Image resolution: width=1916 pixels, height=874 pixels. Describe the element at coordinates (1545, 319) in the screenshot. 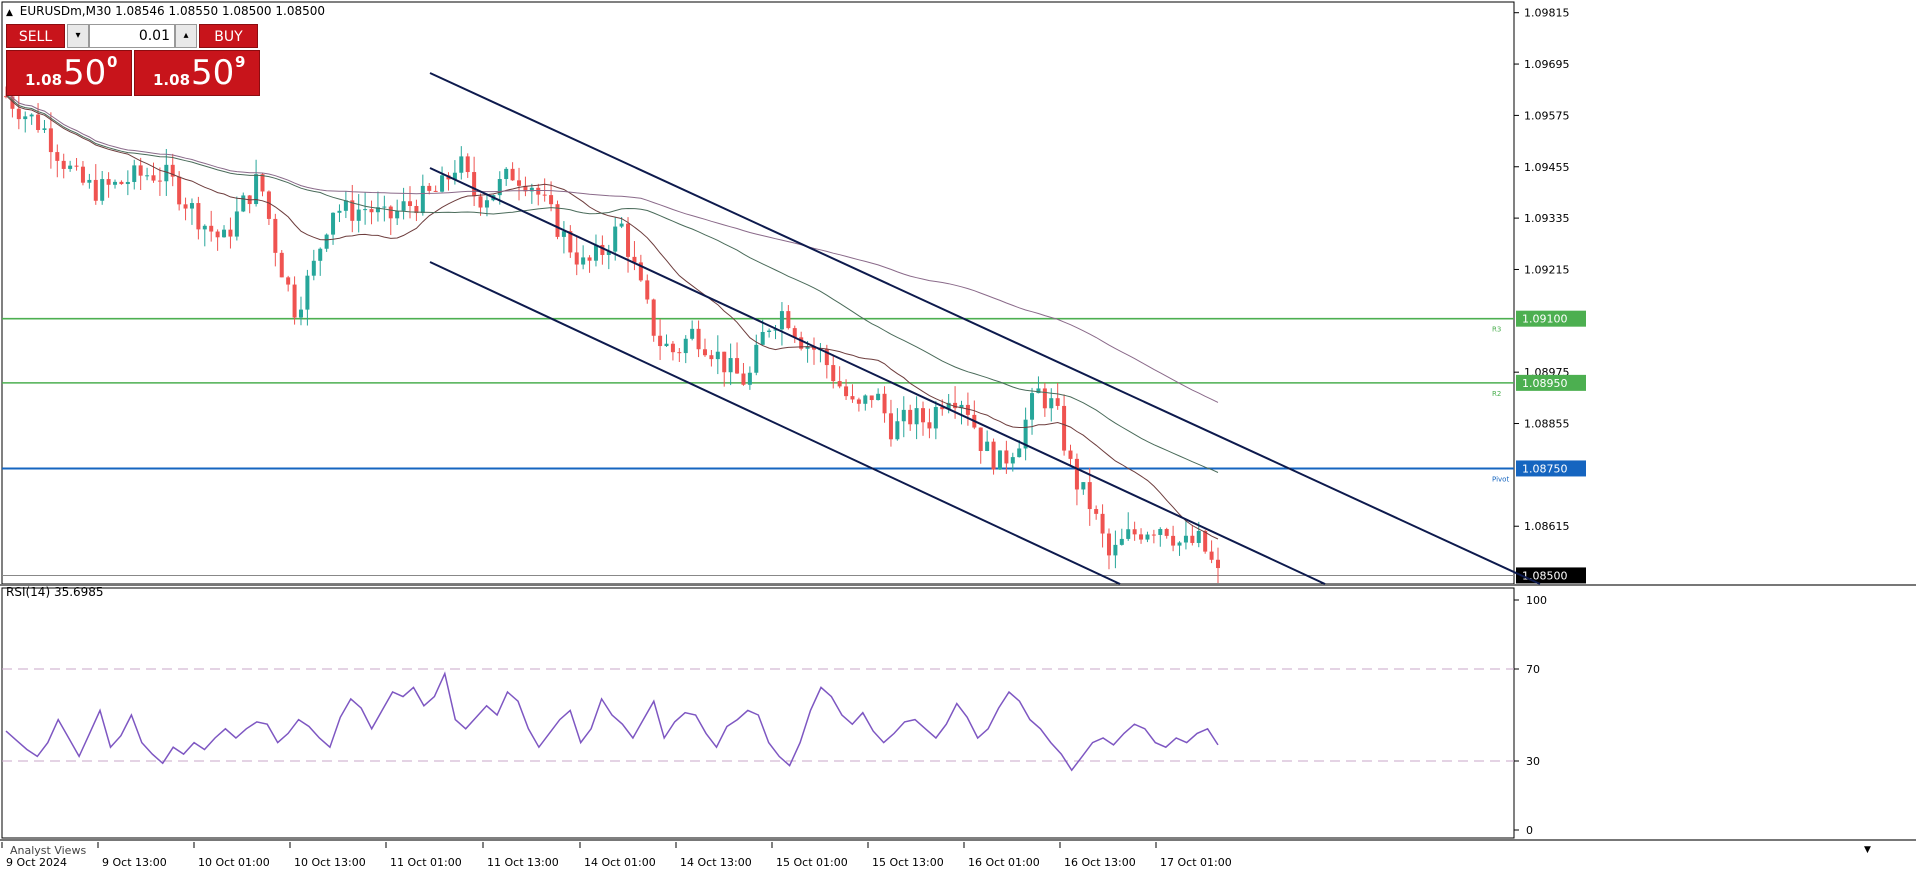

I see `level-price-label: 1.09100` at that location.